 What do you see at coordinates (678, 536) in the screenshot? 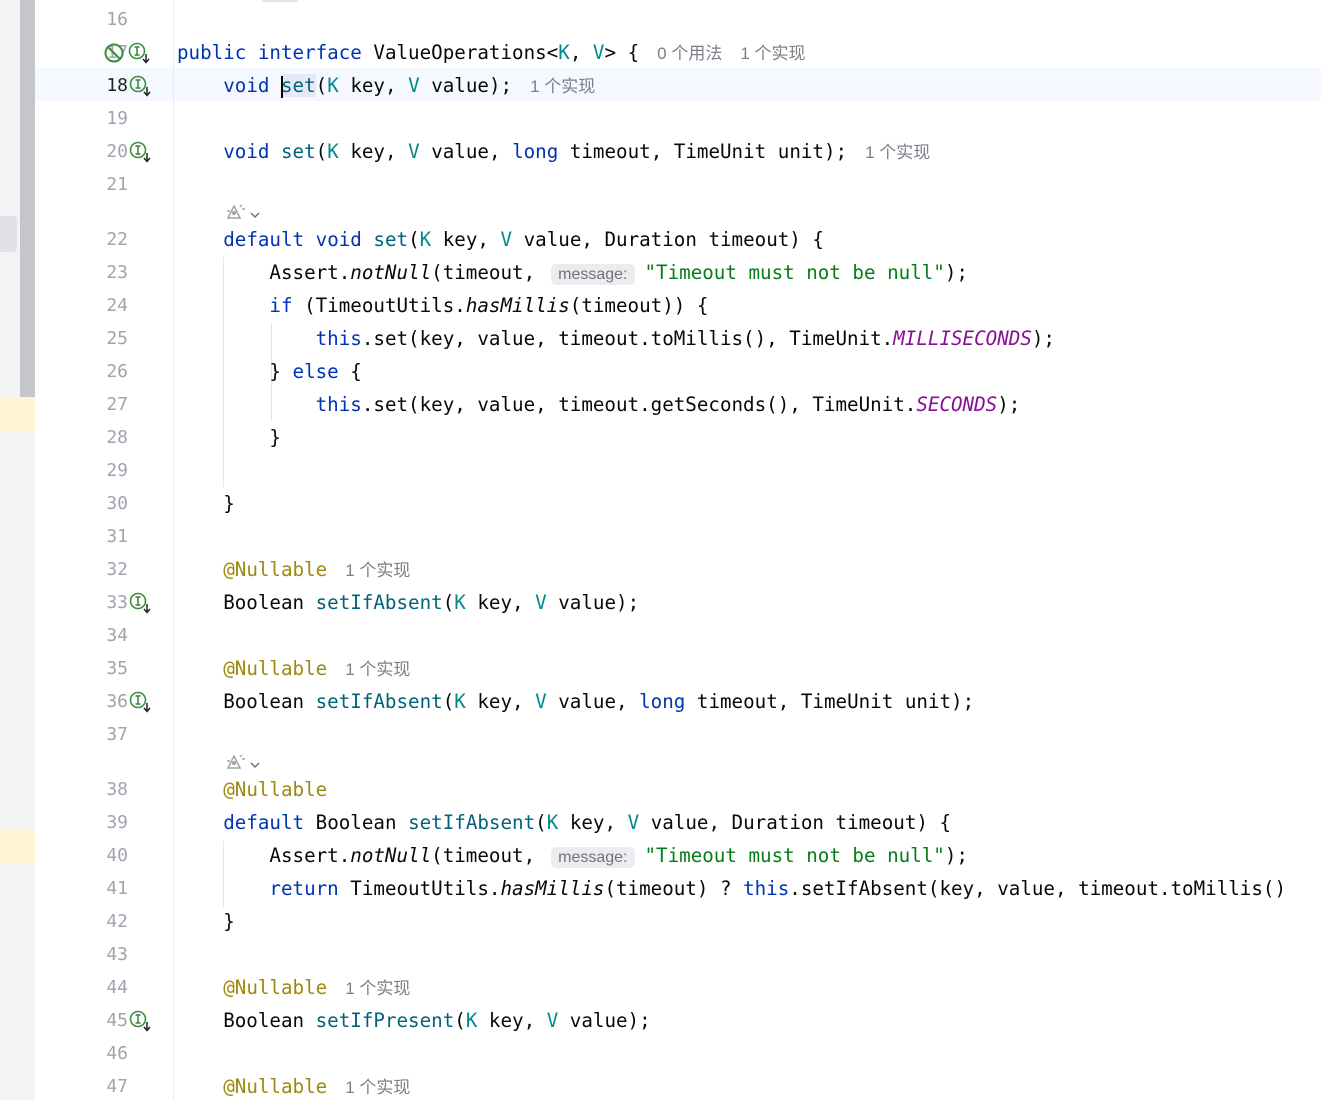
I see `code-line: 31` at bounding box center [678, 536].